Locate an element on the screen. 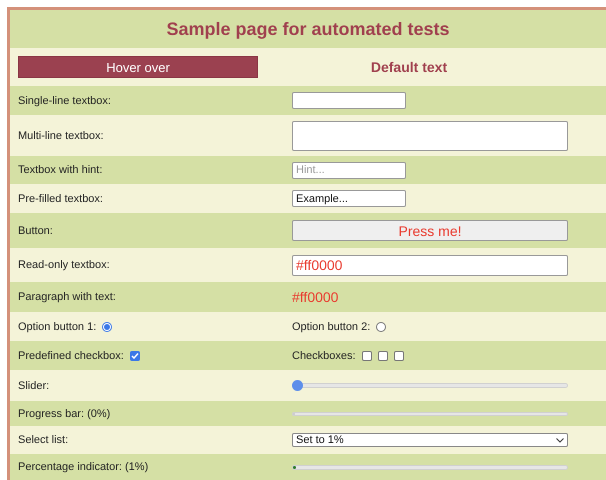  field-label: Multi-line textbox: is located at coordinates (61, 136).